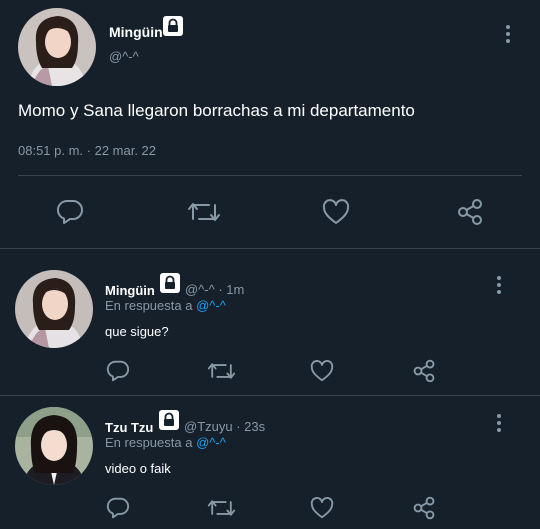 The image size is (540, 529). I want to click on reply-text: video o faik, so click(138, 468).